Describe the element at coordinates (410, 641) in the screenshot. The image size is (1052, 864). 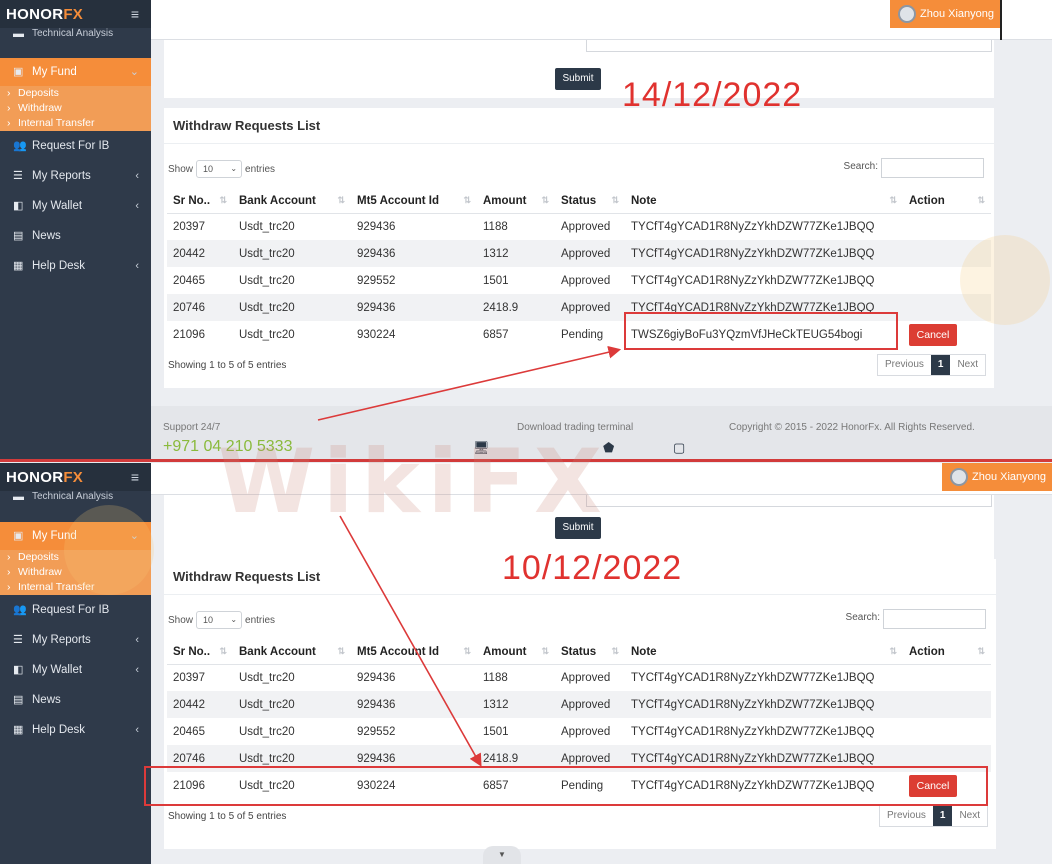
I see `arrow-to-bottom-row` at that location.